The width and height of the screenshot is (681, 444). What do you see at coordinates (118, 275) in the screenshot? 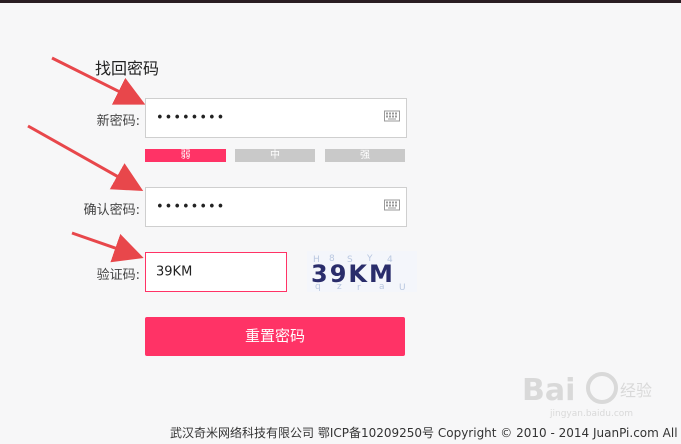
I see `captcha-label: 验证码:` at bounding box center [118, 275].